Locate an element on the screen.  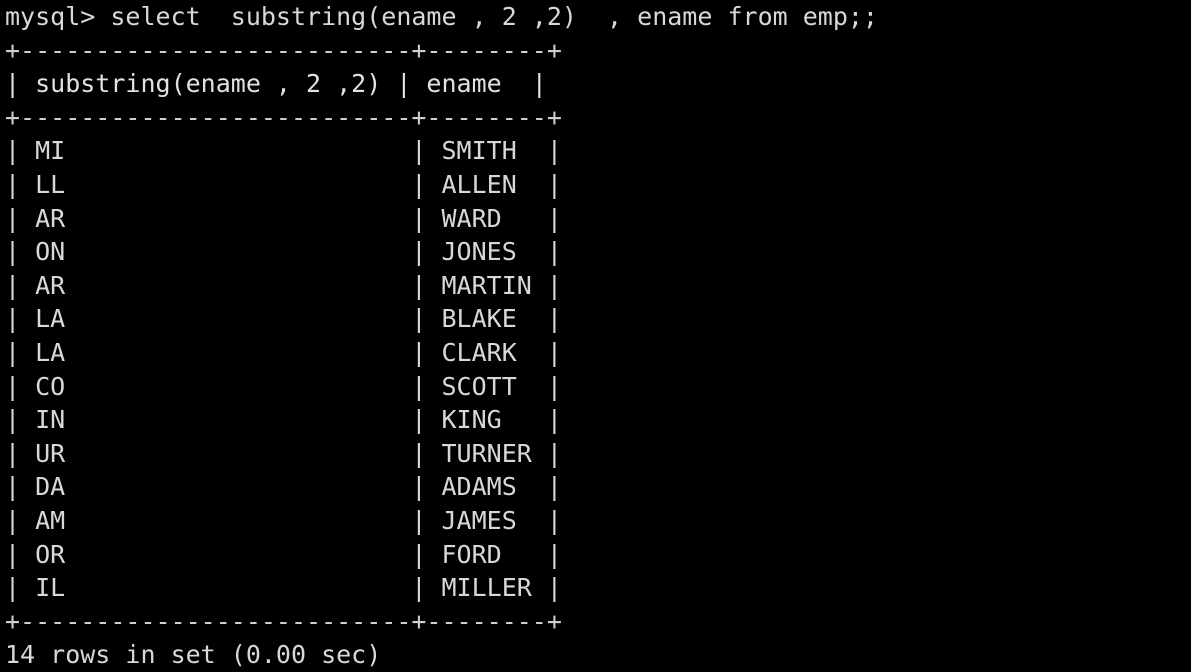
table-row: | MI | SMITH | is located at coordinates (283, 151).